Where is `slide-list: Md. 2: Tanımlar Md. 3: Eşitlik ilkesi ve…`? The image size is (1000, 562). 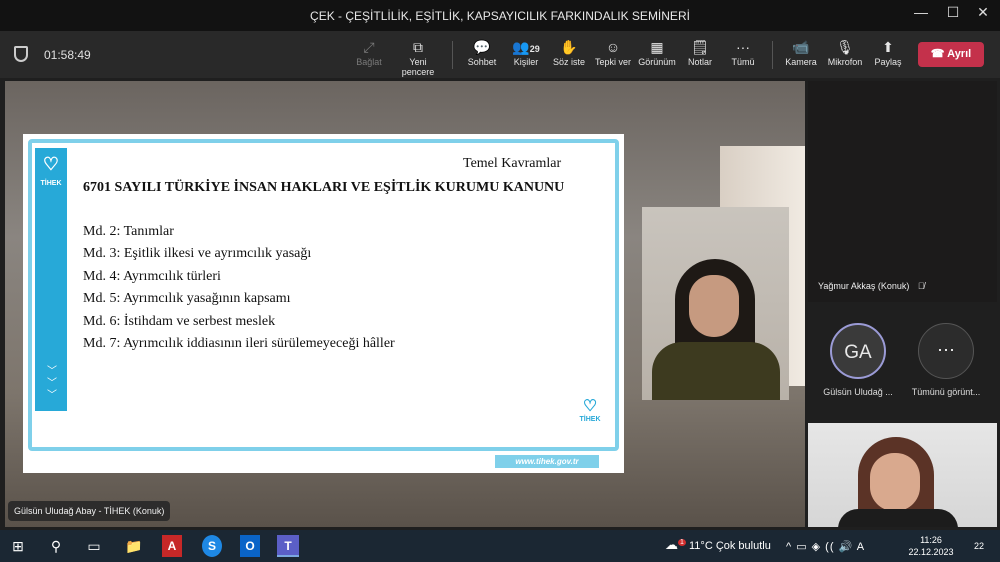
slide-list: Md. 2: Tanımlar Md. 3: Eşitlik ilkesi ve… is located at coordinates (239, 291).